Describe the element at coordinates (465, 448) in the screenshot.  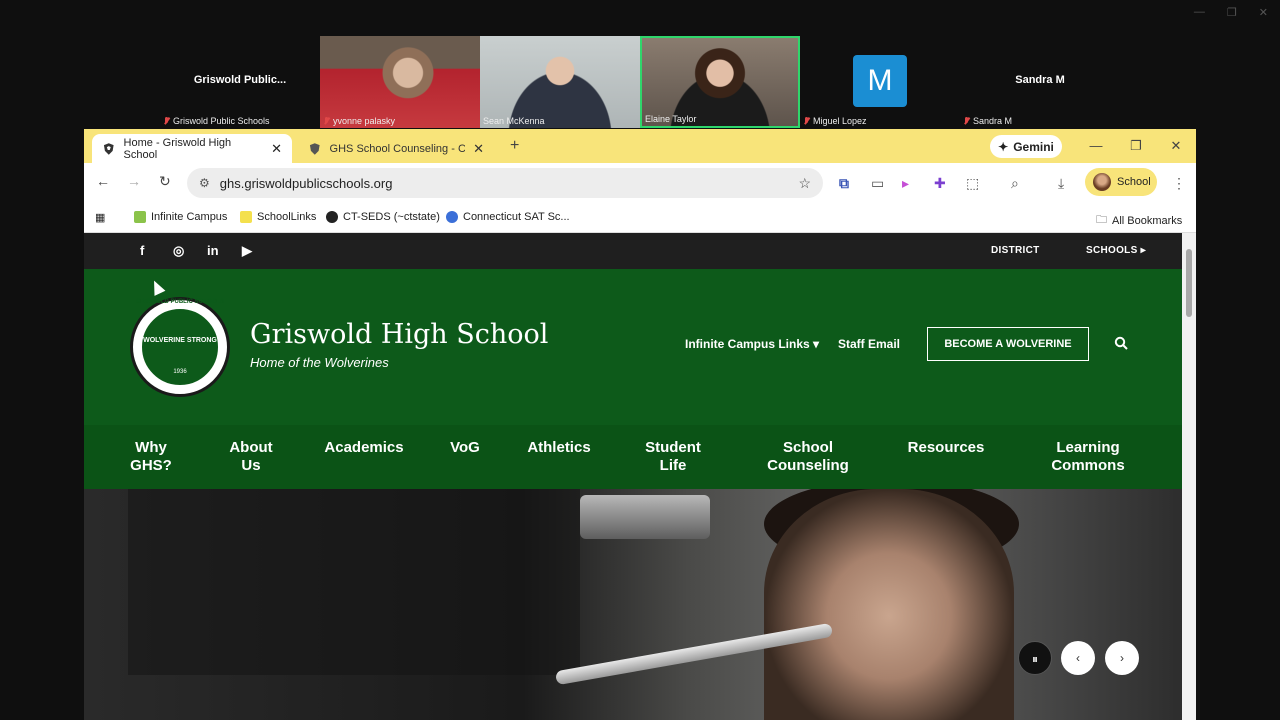
I see `nav-vog: VoG` at that location.